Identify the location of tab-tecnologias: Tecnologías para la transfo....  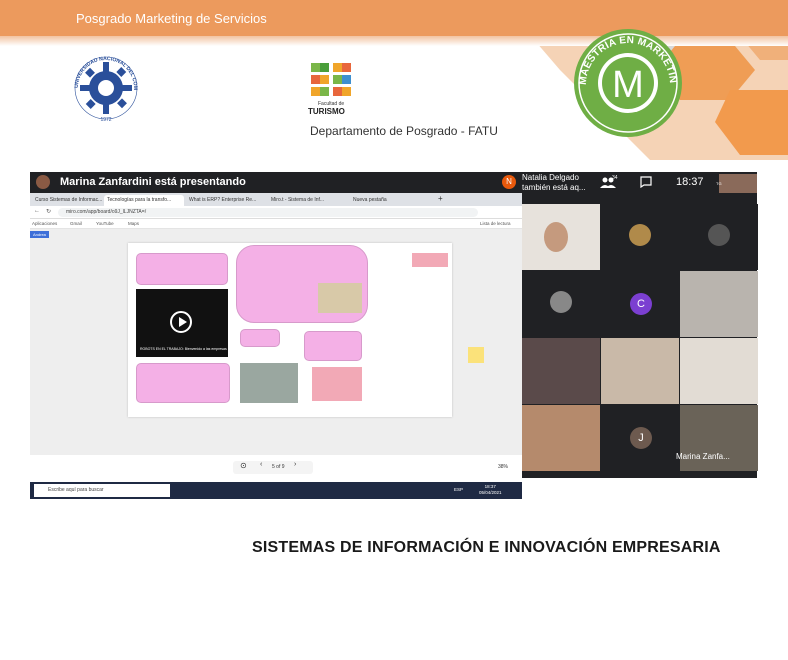
(144, 200).